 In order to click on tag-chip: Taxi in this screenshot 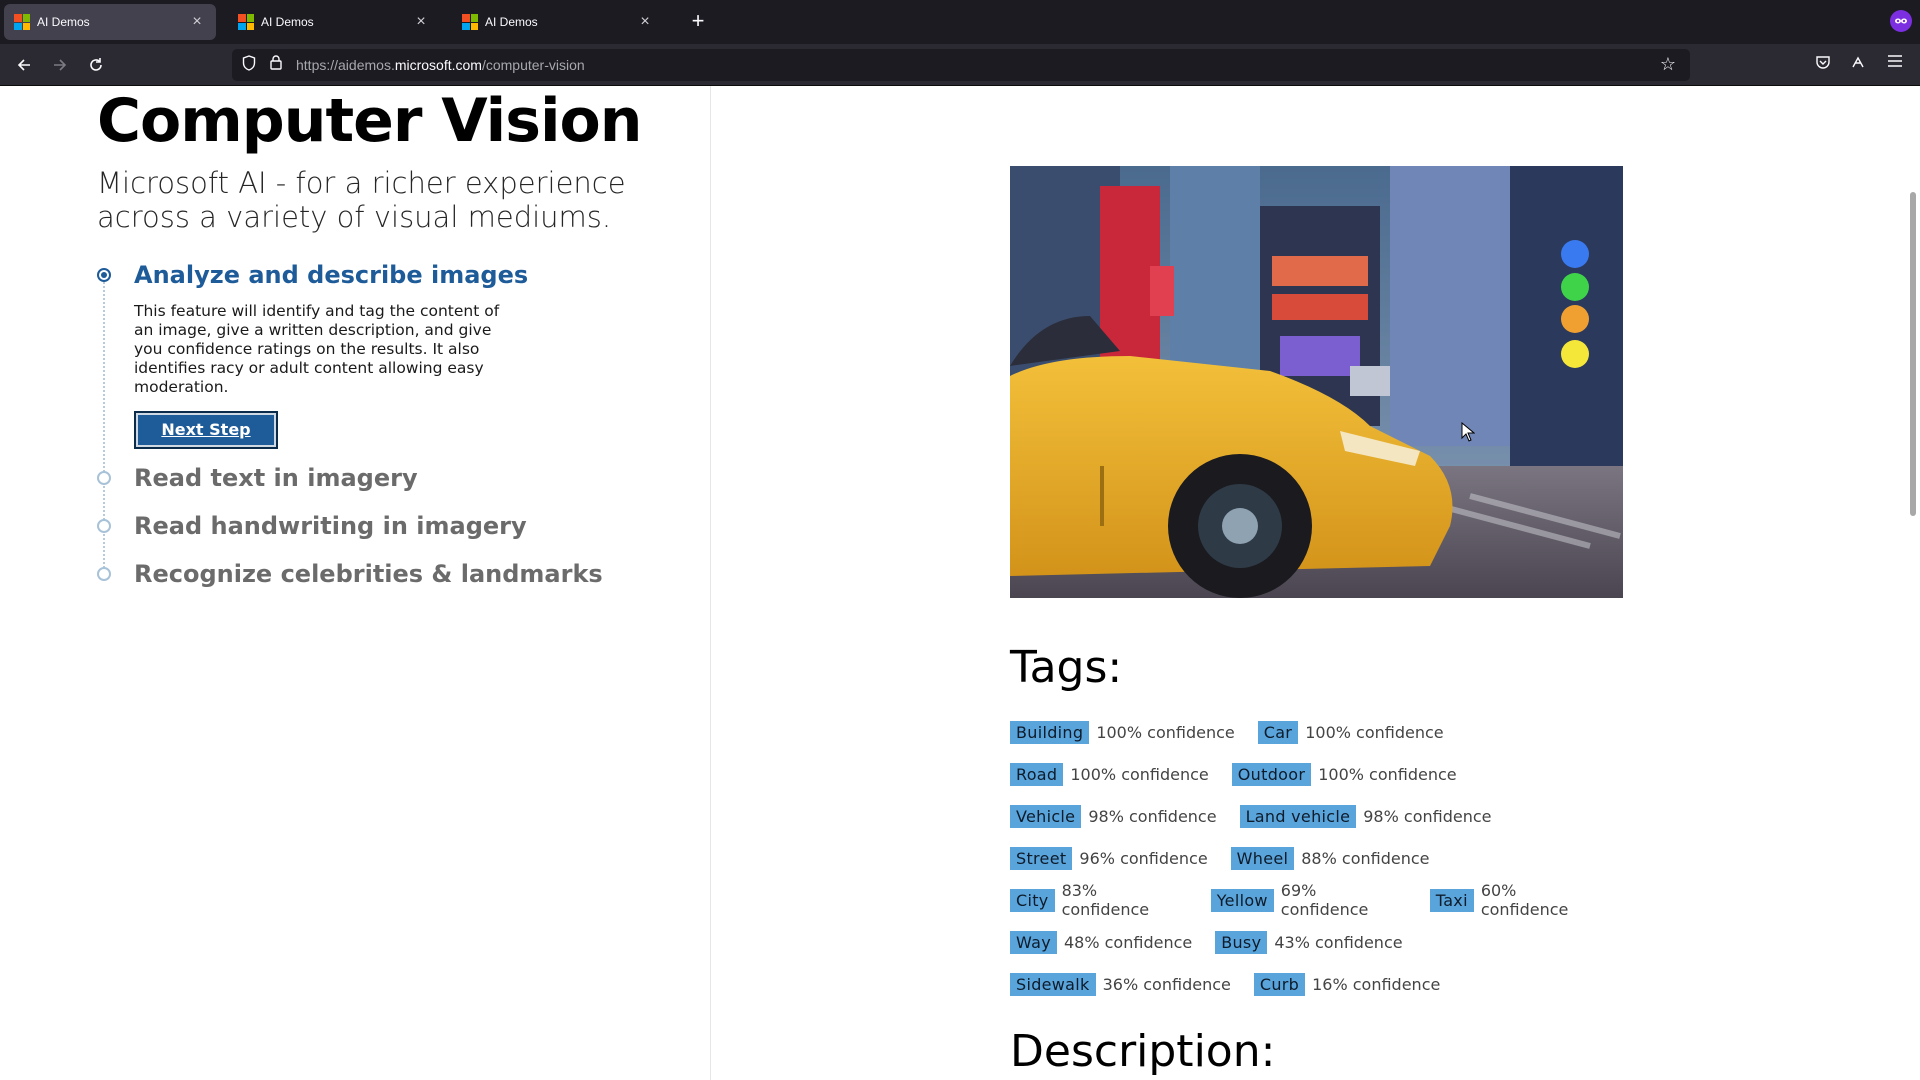, I will do `click(1451, 900)`.